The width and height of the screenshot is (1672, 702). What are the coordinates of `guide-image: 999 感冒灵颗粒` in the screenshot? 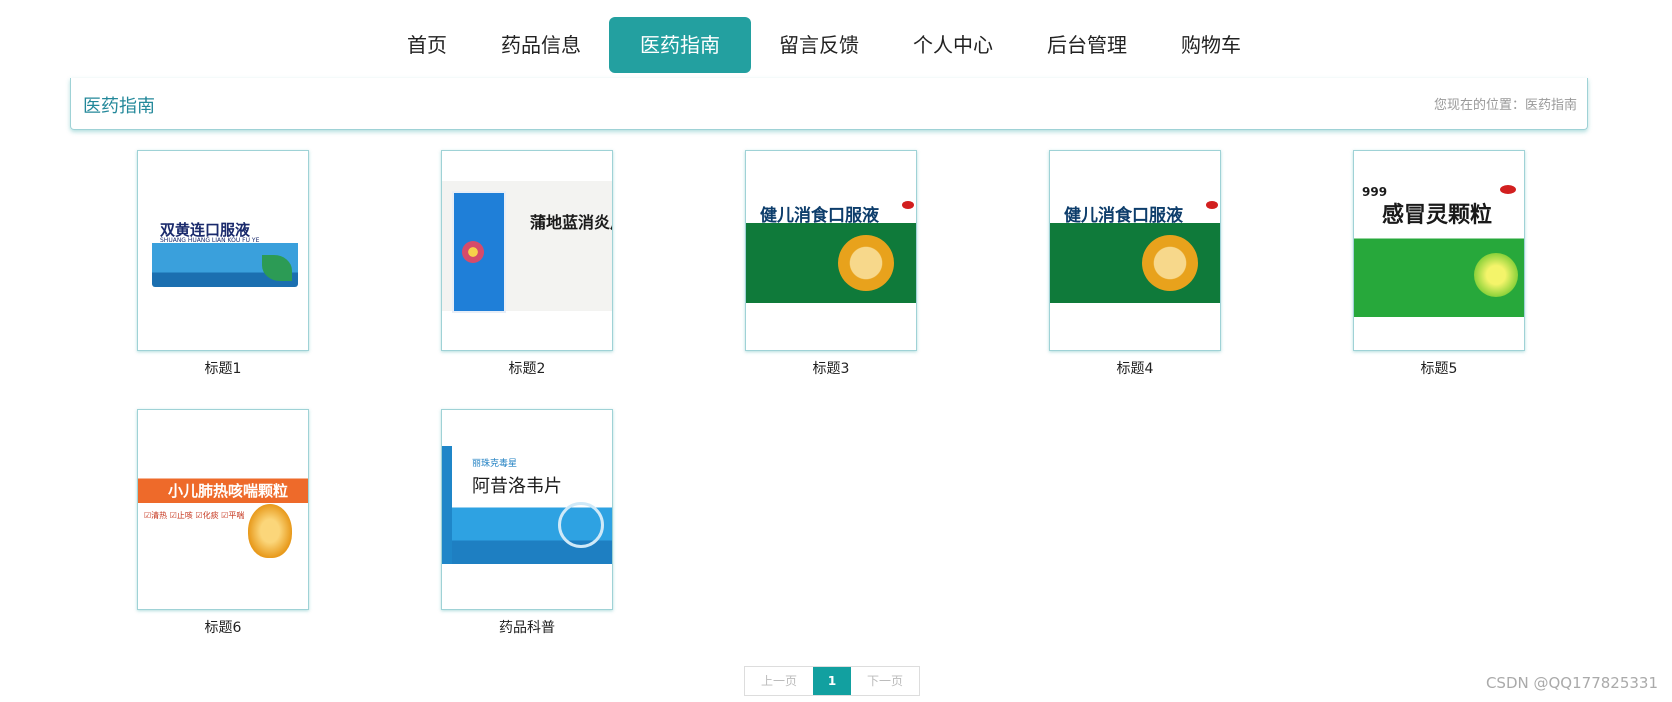 It's located at (1439, 250).